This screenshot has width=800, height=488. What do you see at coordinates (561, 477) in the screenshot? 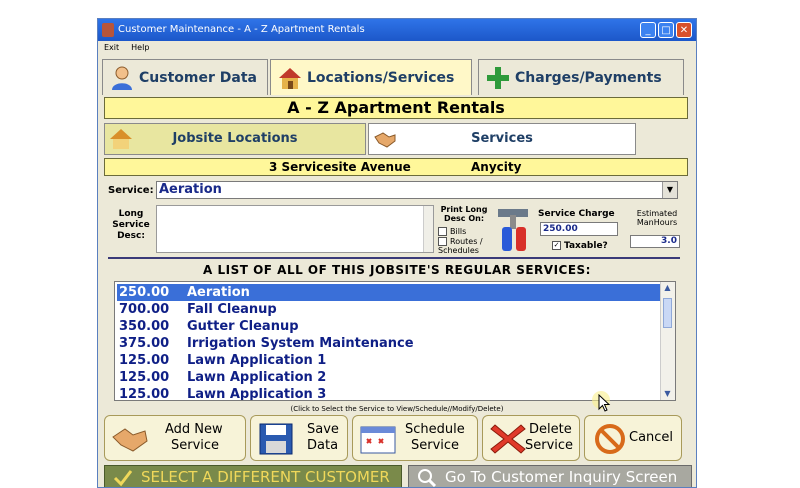
I see `inquiry-label: Go To Customer Inquiry Screen` at bounding box center [561, 477].